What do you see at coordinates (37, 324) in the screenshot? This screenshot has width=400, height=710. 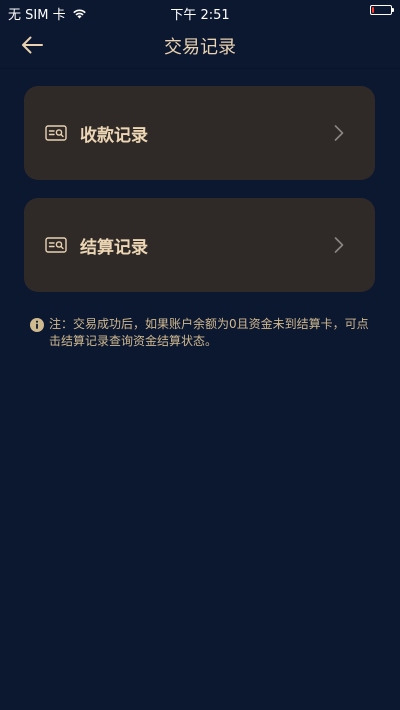 I see `info-icon` at bounding box center [37, 324].